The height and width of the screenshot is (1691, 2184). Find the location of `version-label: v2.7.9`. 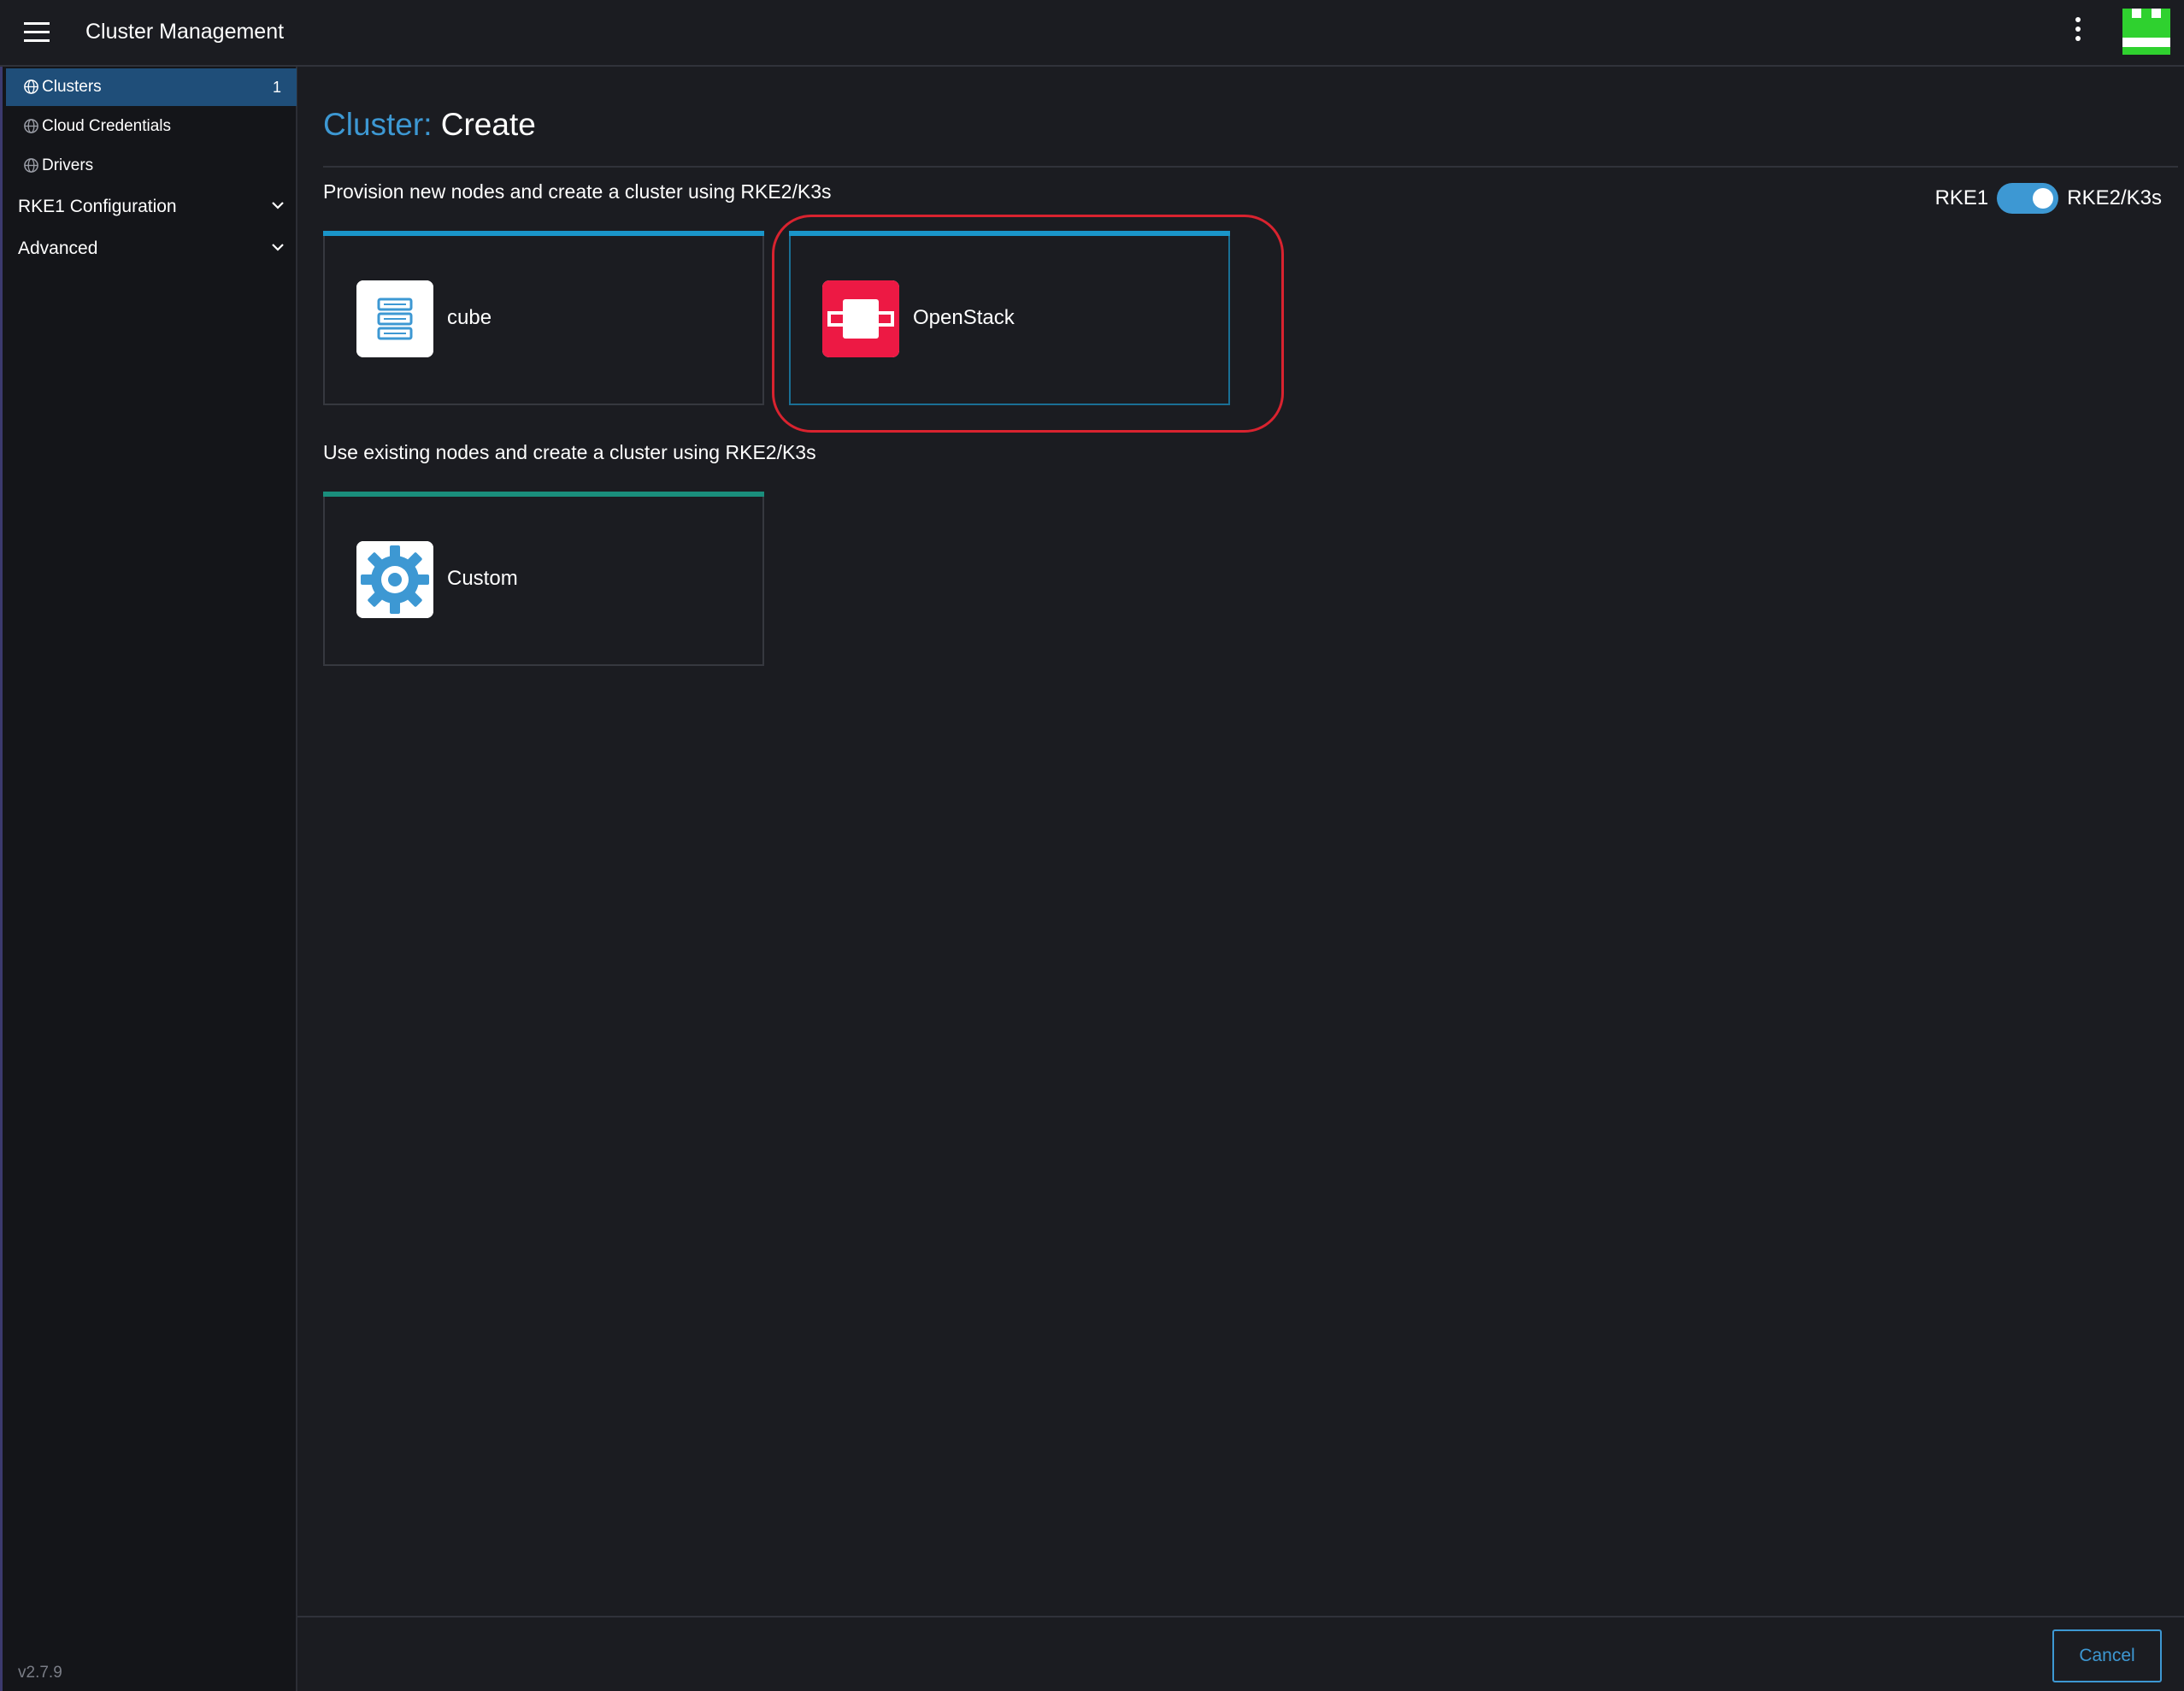

version-label: v2.7.9 is located at coordinates (40, 1673).